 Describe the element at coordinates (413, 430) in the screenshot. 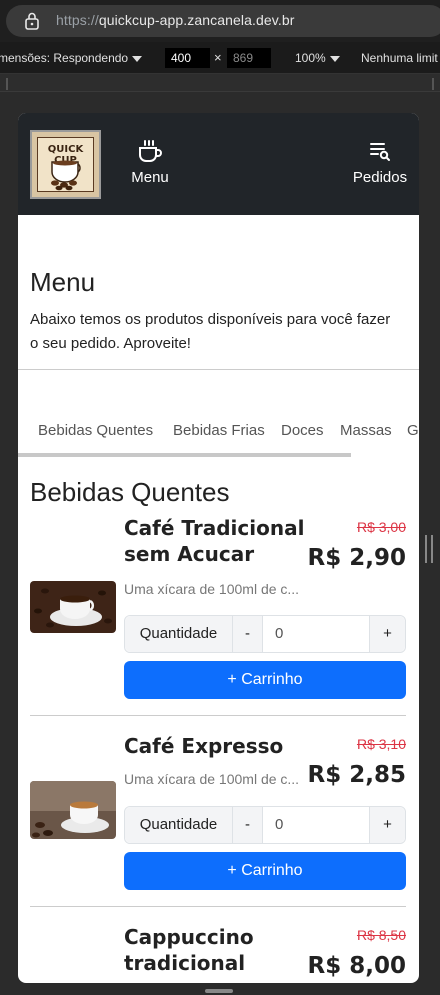

I see `tab-next-category: G` at that location.